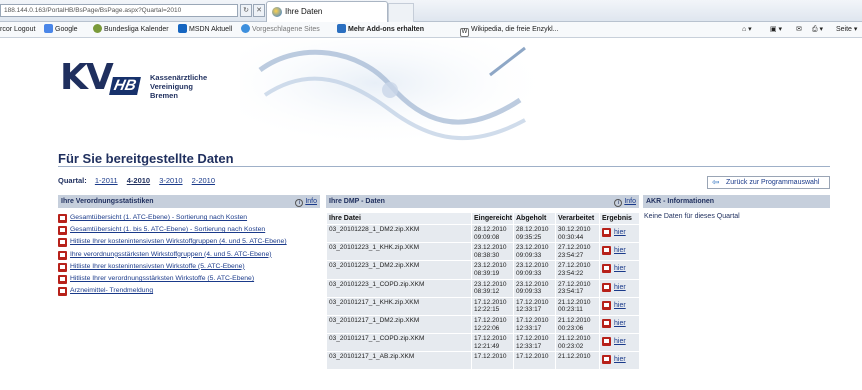 This screenshot has height=390, width=862. Describe the element at coordinates (131, 29) in the screenshot. I see `favorite-bundesliga: Bundesliga Kalender` at that location.